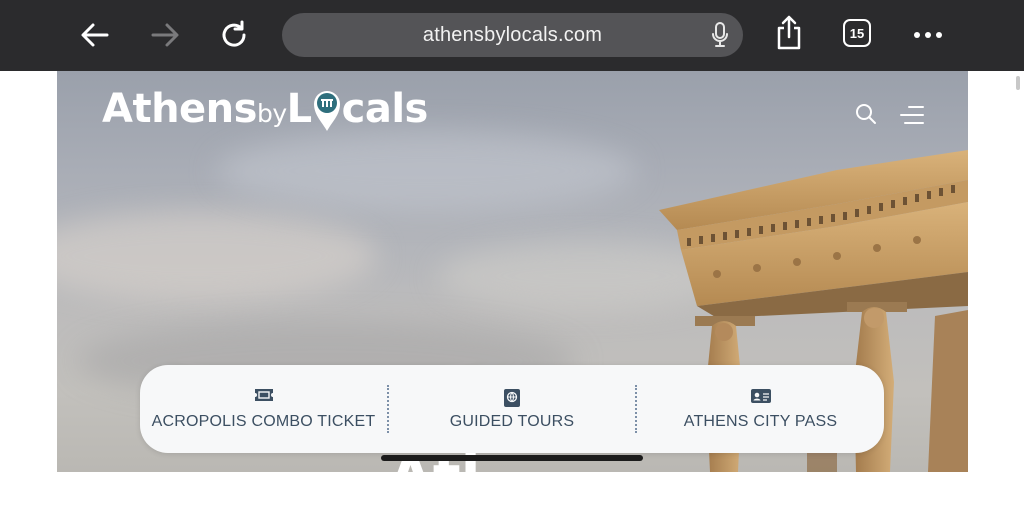 This screenshot has width=1024, height=511. I want to click on share-icon, so click(789, 33).